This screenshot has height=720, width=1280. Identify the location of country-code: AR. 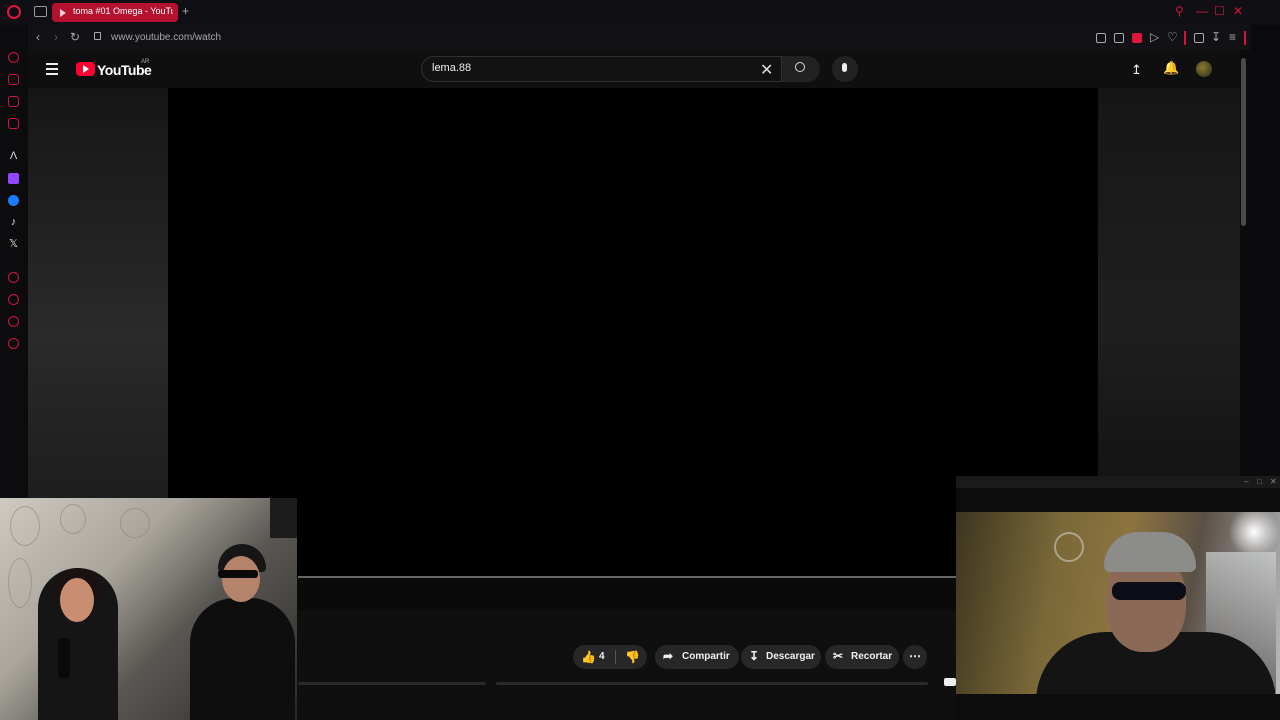
(145, 62).